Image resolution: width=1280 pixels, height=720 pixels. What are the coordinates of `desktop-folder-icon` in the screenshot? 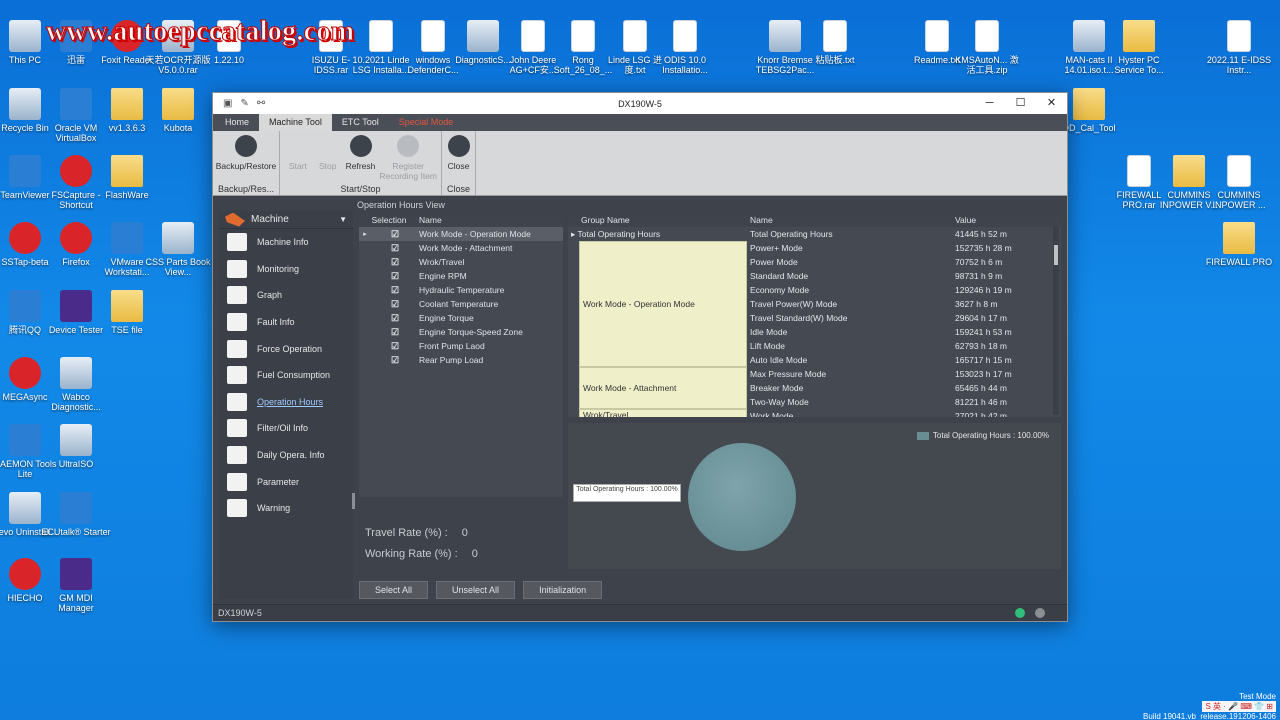 It's located at (127, 171).